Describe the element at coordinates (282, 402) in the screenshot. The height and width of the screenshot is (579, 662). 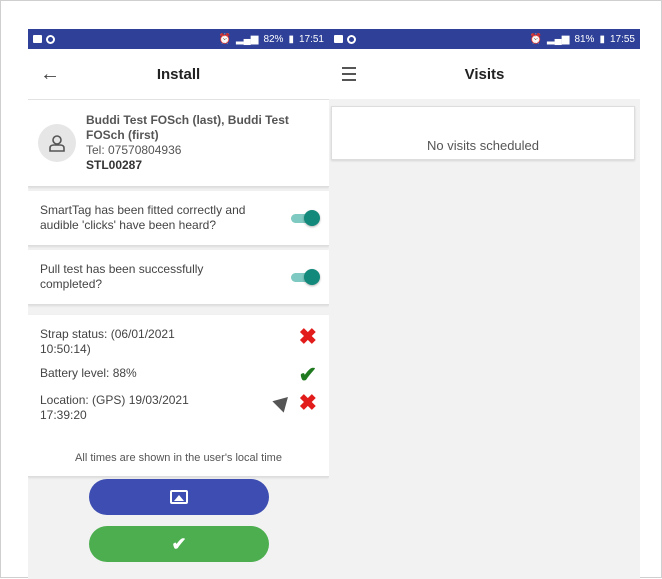
I see `navigation-icon` at that location.